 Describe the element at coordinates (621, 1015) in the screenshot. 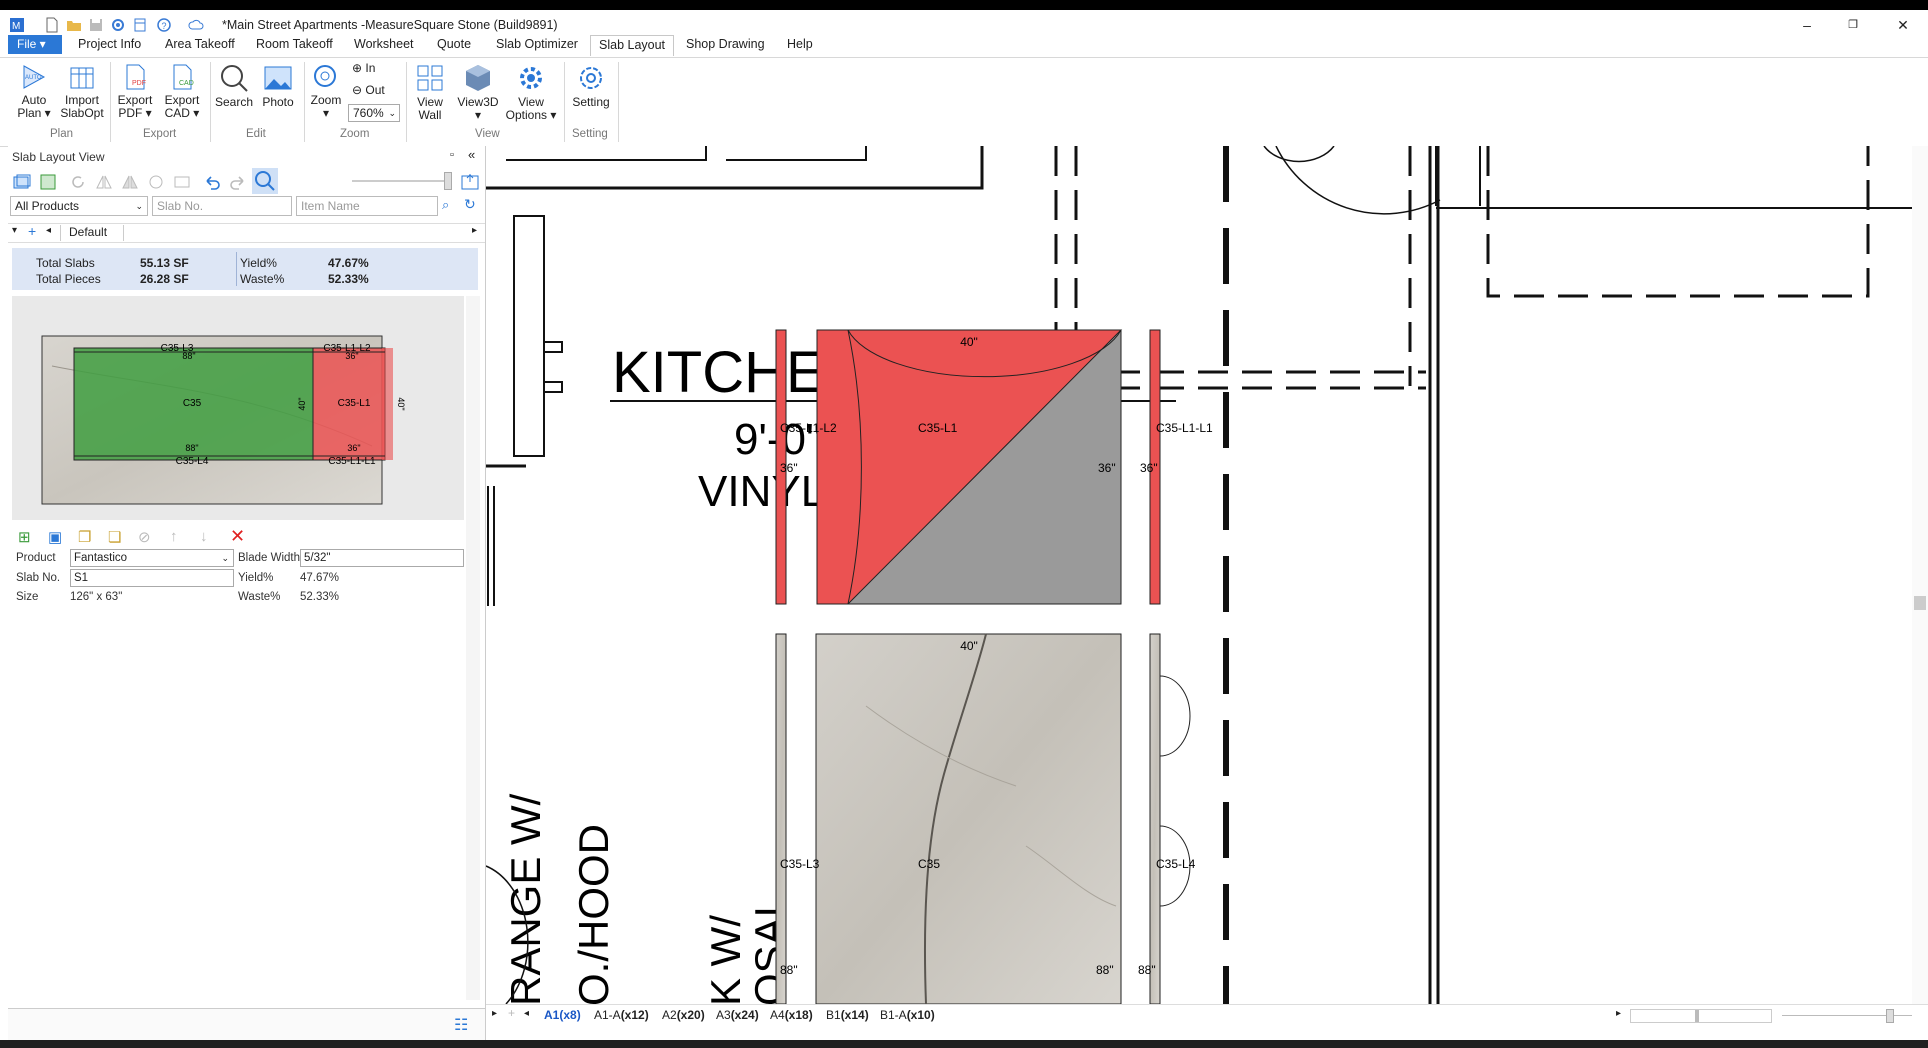

I see `sheet-tab-a1-a: A1-A(x12)` at that location.